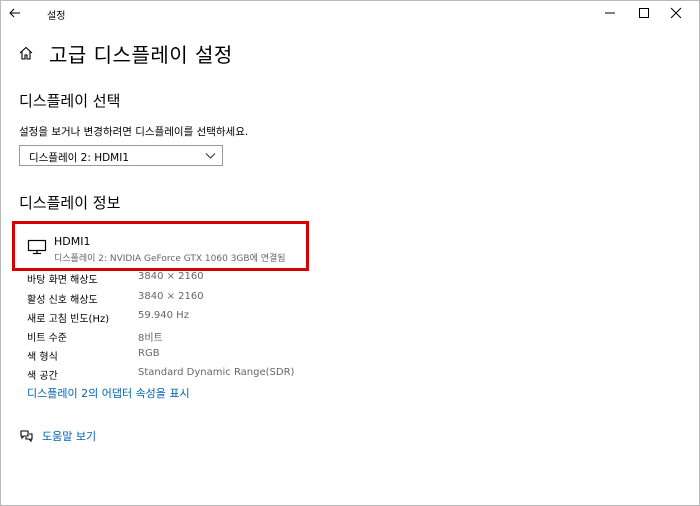  Describe the element at coordinates (150, 338) in the screenshot. I see `info-value: 8비트` at that location.